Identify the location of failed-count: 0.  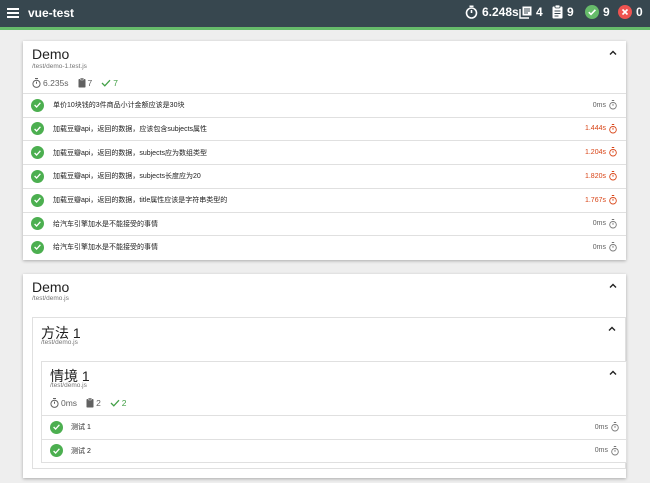
(630, 12).